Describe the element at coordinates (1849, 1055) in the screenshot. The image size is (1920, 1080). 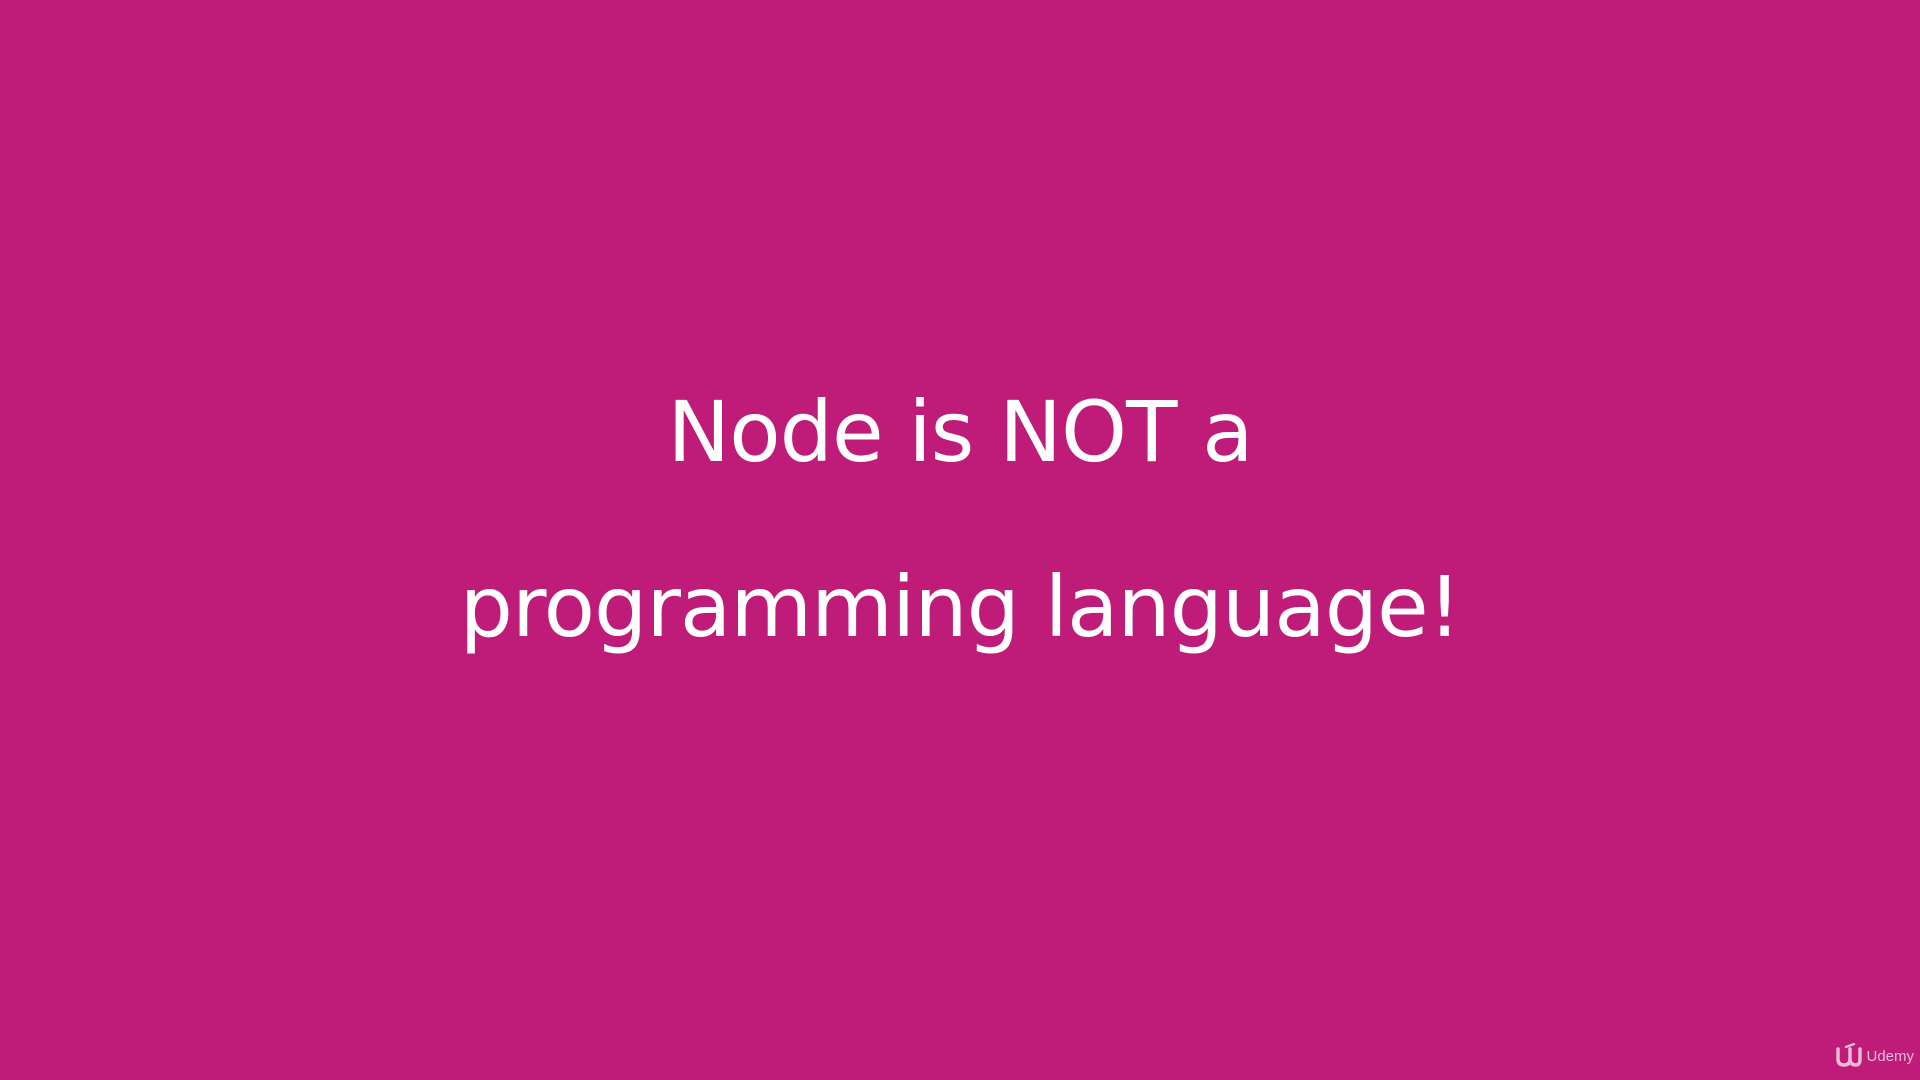
I see `udemy-logo-icon` at that location.